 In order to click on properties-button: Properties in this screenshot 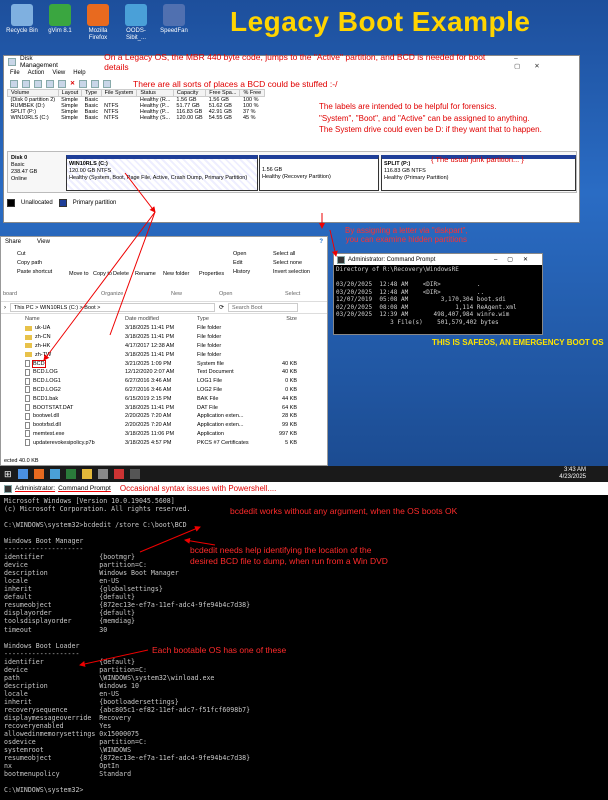, I will do `click(211, 274)`.